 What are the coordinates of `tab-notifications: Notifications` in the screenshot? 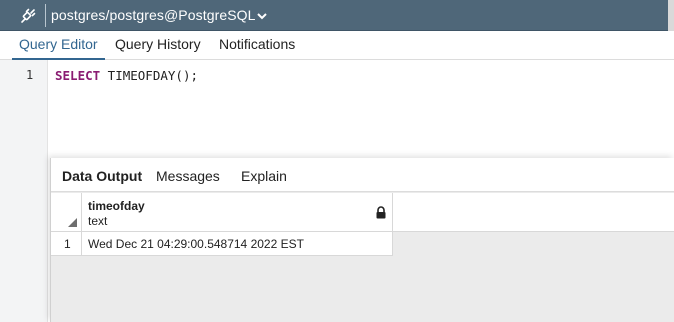 It's located at (257, 46).